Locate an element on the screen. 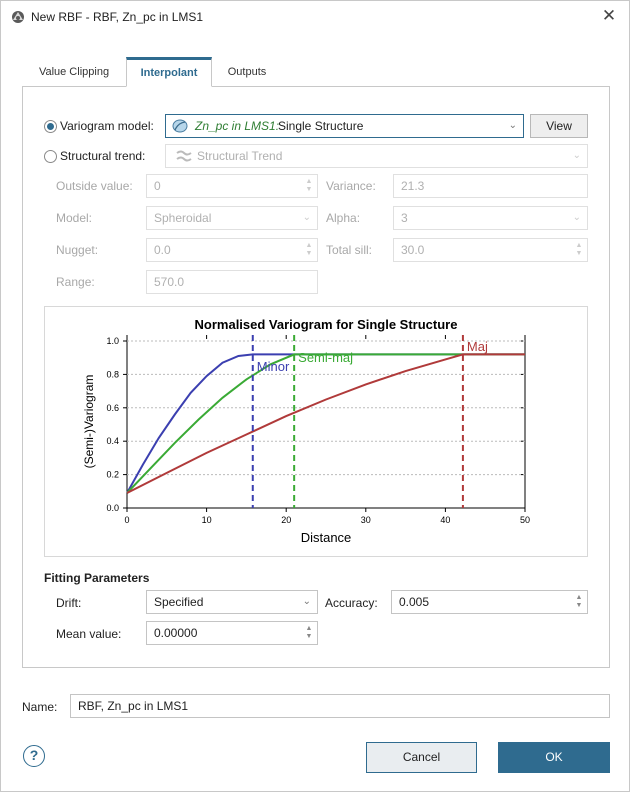 This screenshot has width=630, height=792. variogram-model-combo: Zn_pc in LMS1: Single Structure ⌄ is located at coordinates (344, 126).